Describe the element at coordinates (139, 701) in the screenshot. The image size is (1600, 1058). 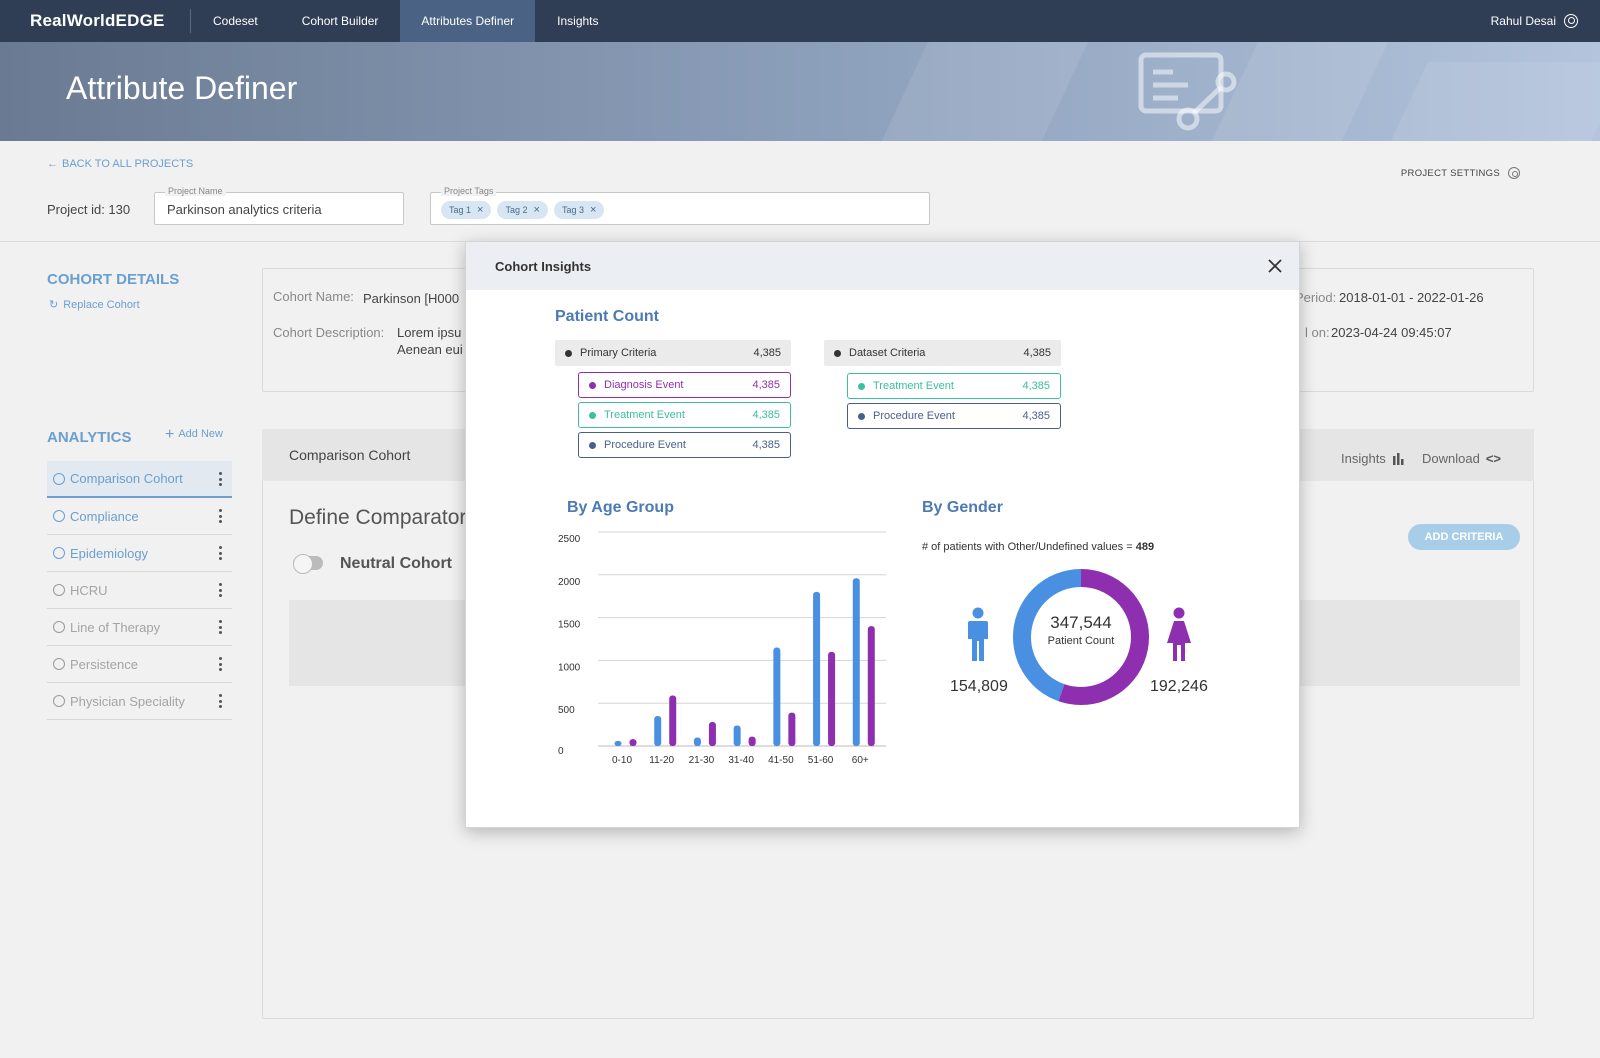
I see `analytics-item-physician-speciality: Physician Speciality` at that location.